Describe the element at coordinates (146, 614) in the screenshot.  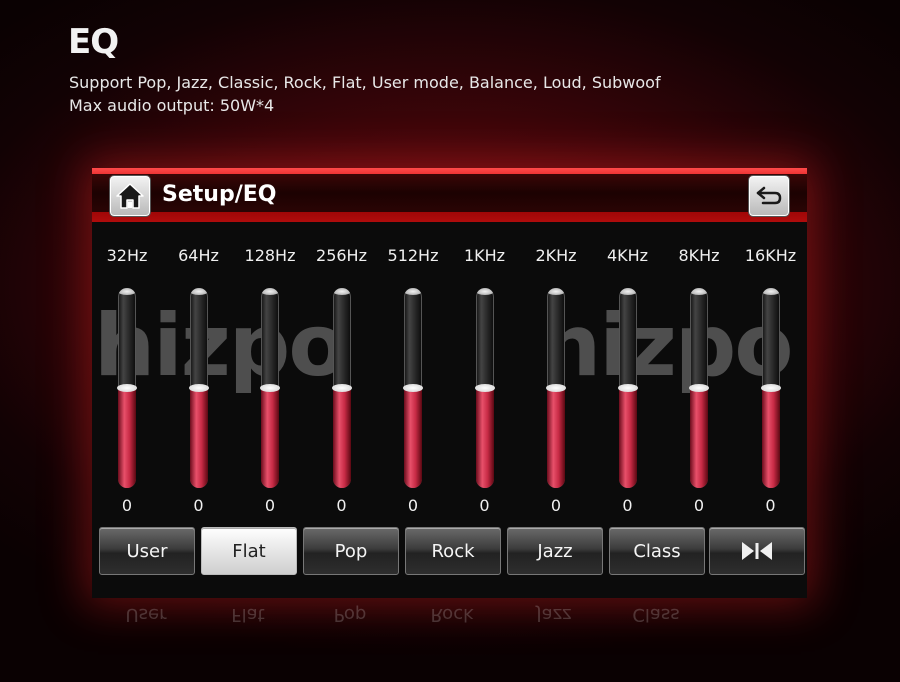
I see `preset-reflection: User` at that location.